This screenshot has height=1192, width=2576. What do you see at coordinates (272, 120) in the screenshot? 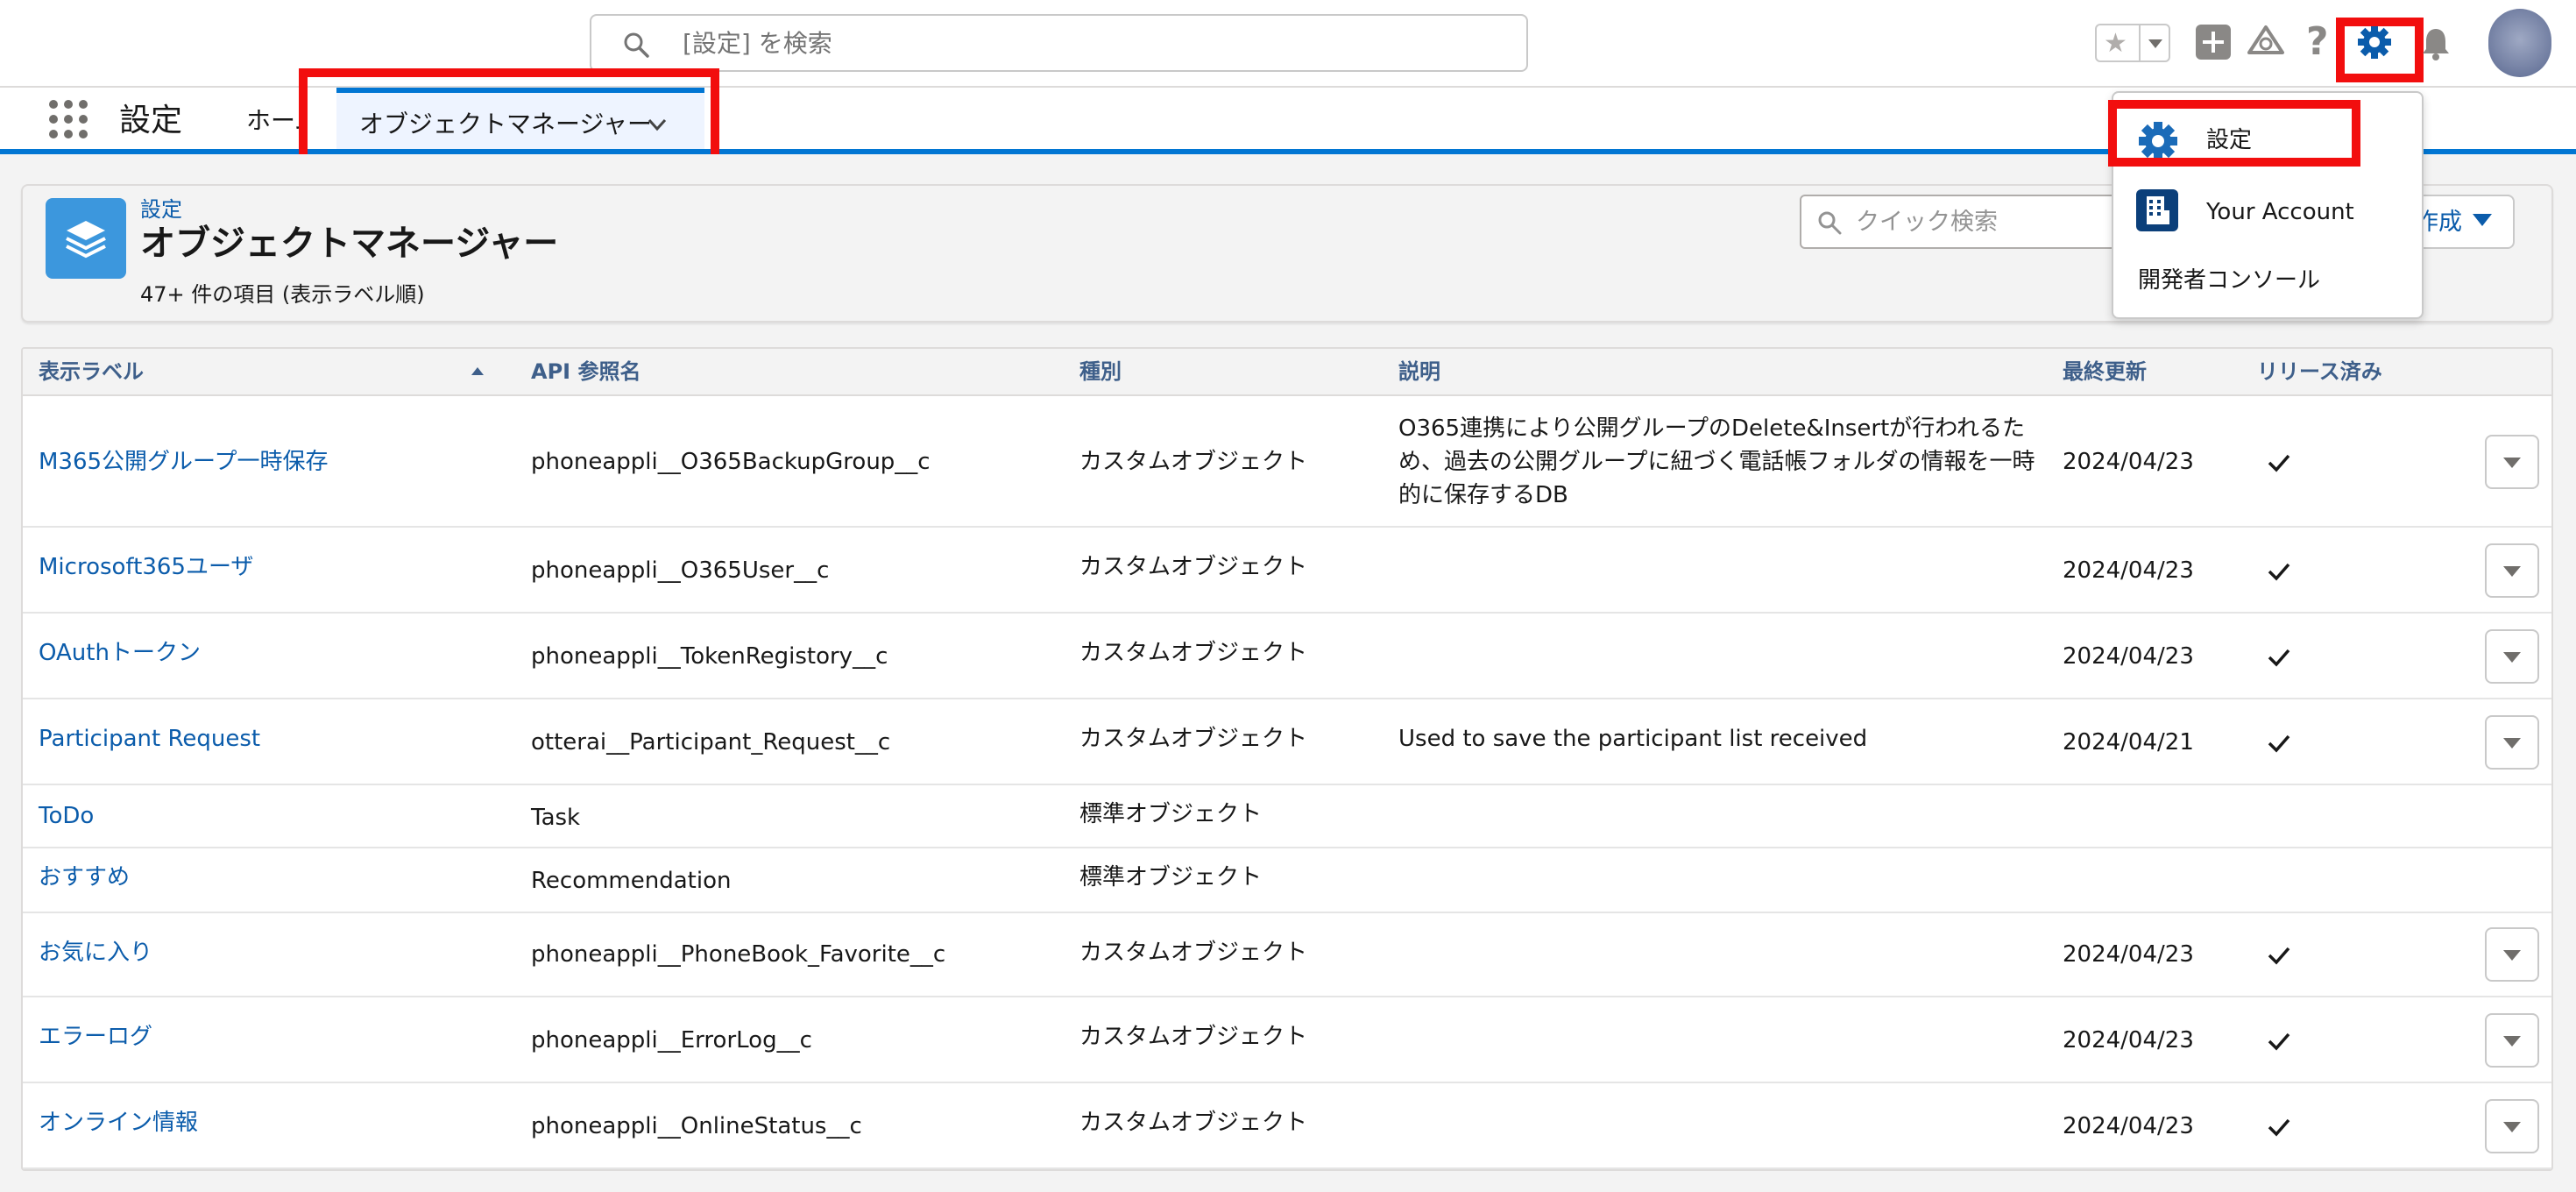
I see `tab-home: ホーム` at bounding box center [272, 120].